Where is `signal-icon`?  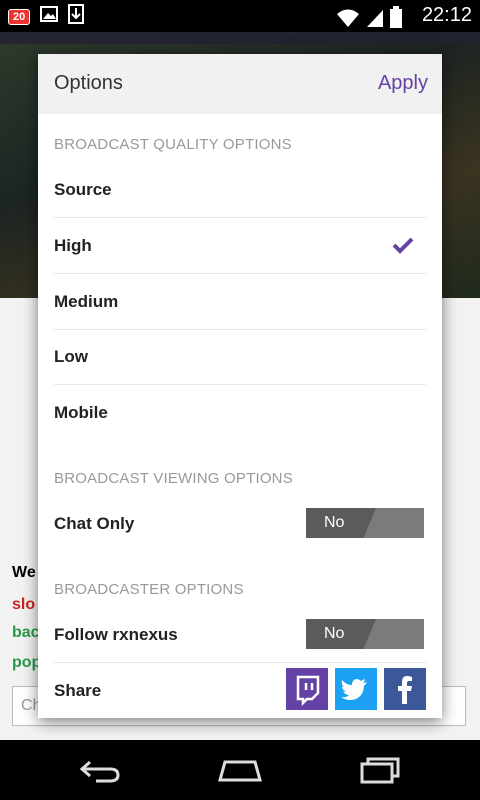
signal-icon is located at coordinates (375, 20).